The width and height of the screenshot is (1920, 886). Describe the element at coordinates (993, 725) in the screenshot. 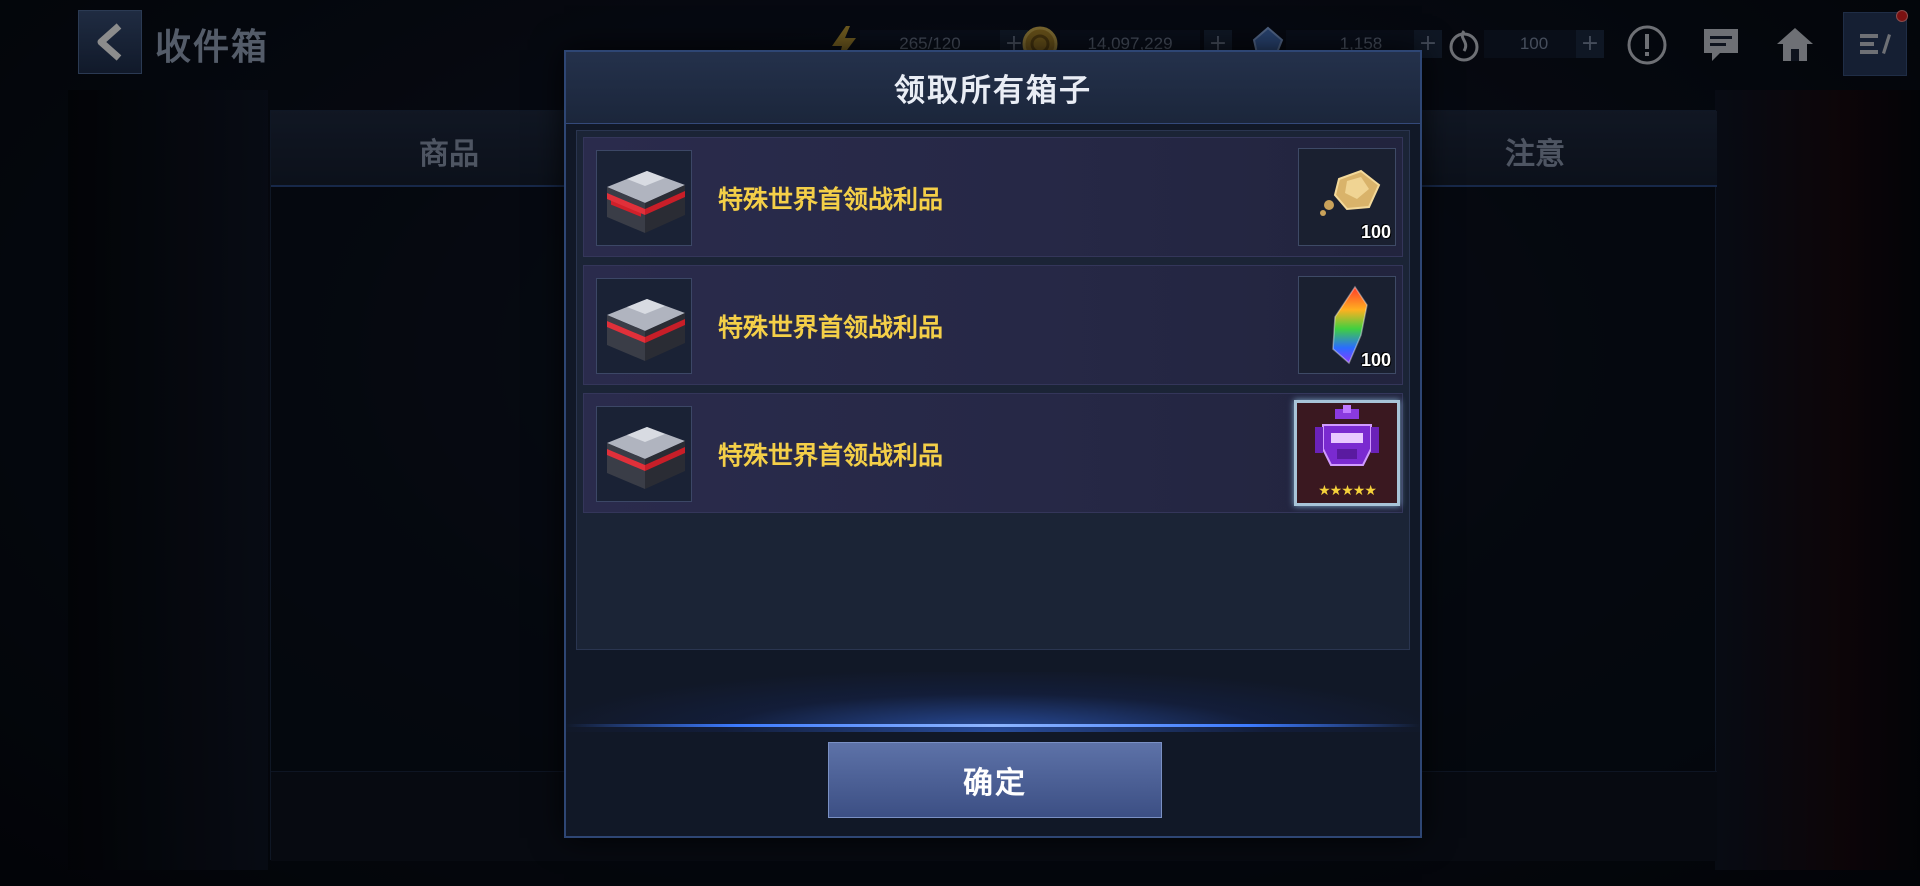

I see `glow-divider` at that location.